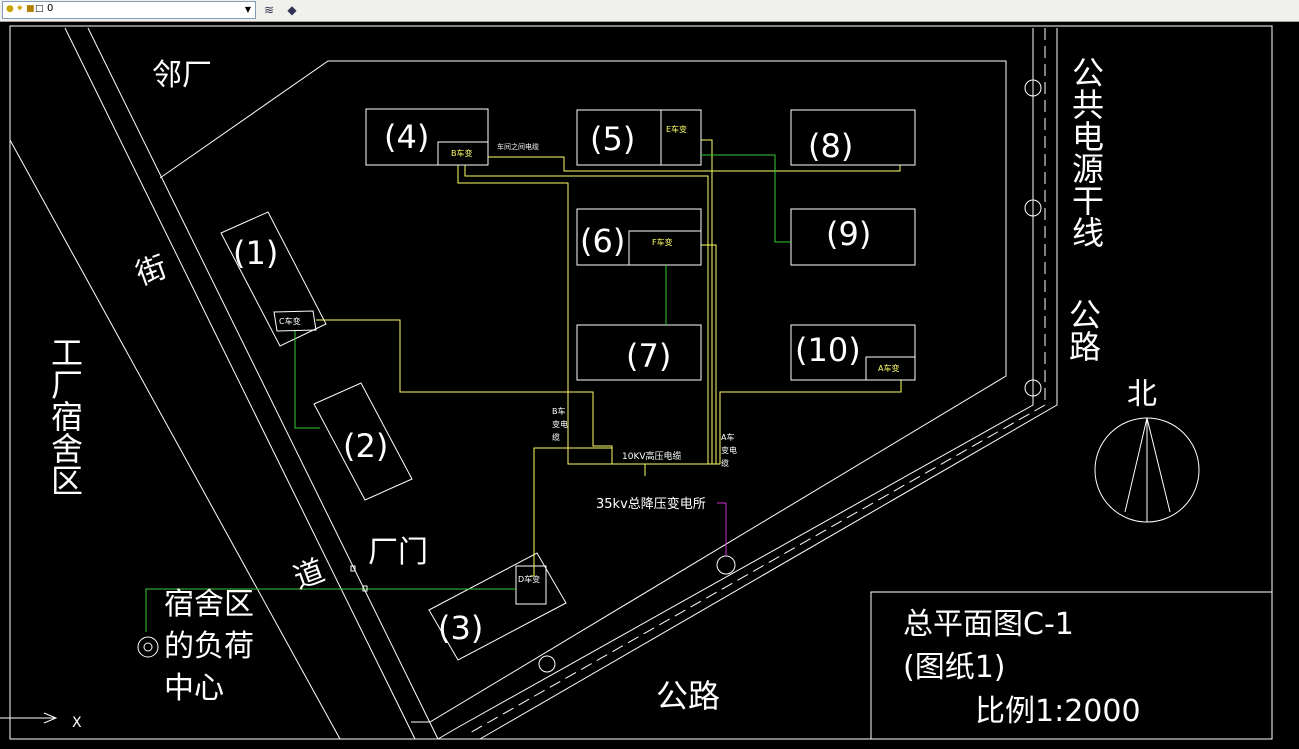  Describe the element at coordinates (10, 9) in the screenshot. I see `lightbulb-icon: ●` at that location.